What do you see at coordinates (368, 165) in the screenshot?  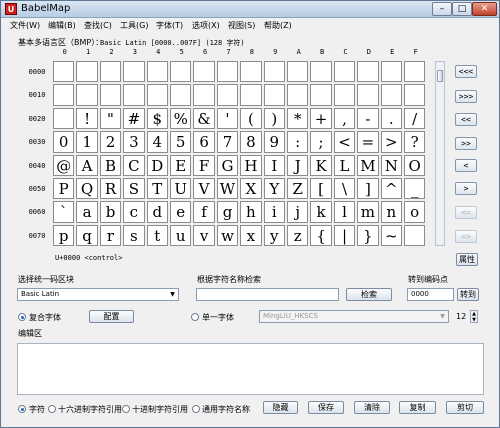 I see `glyph-cell: M` at bounding box center [368, 165].